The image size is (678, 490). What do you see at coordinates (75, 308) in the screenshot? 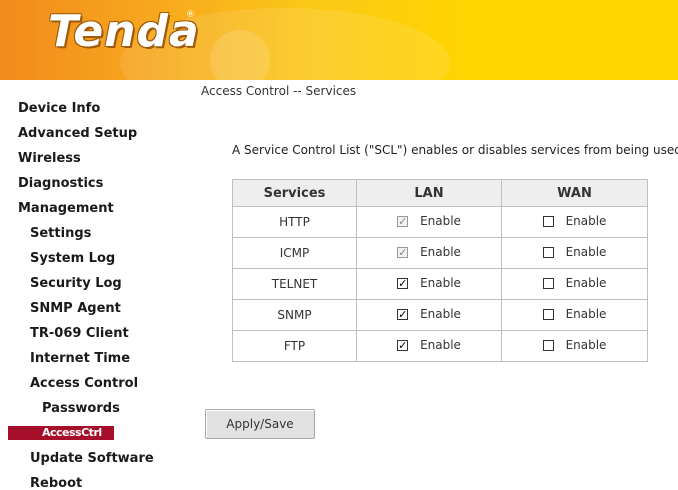
I see `sidebar-item-snmp-agent: SNMP Agent` at bounding box center [75, 308].